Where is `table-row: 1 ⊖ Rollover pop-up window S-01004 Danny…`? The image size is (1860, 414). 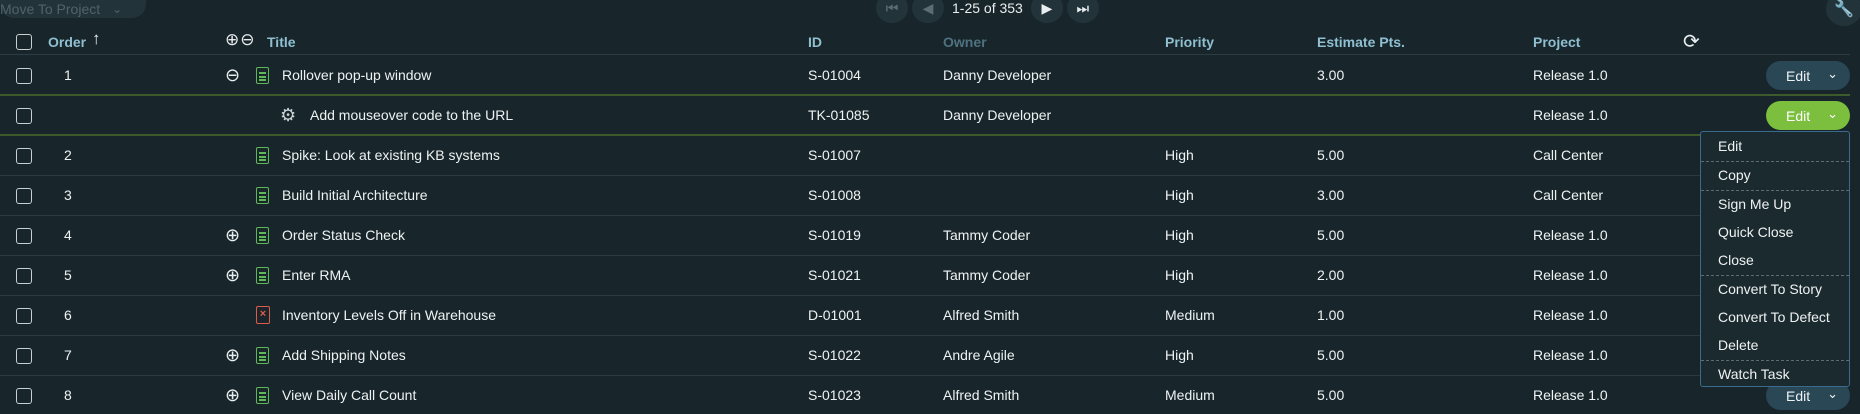
table-row: 1 ⊖ Rollover pop-up window S-01004 Danny… is located at coordinates (925, 76).